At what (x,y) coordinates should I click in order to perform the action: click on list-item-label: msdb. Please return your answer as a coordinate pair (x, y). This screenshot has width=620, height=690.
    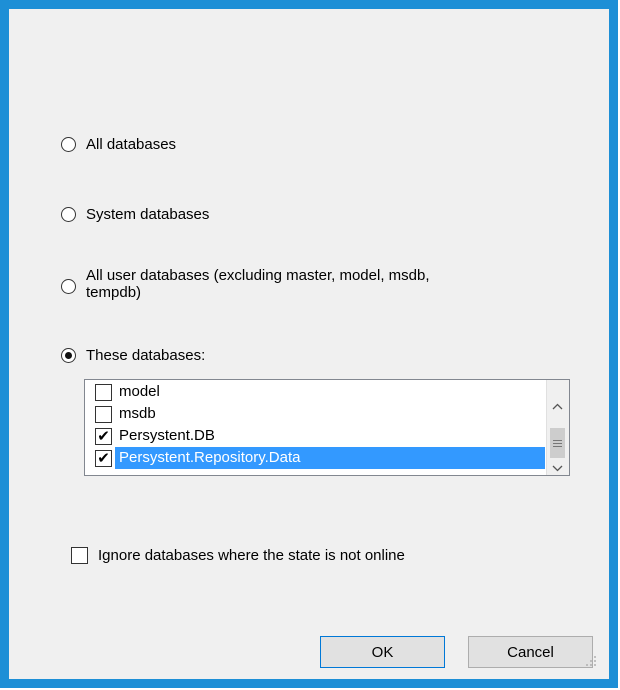
    Looking at the image, I should click on (137, 413).